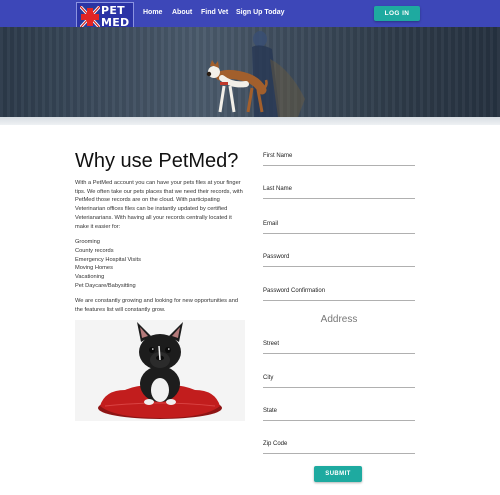 The image size is (500, 495). I want to click on last-name-group: Last Name, so click(339, 193).